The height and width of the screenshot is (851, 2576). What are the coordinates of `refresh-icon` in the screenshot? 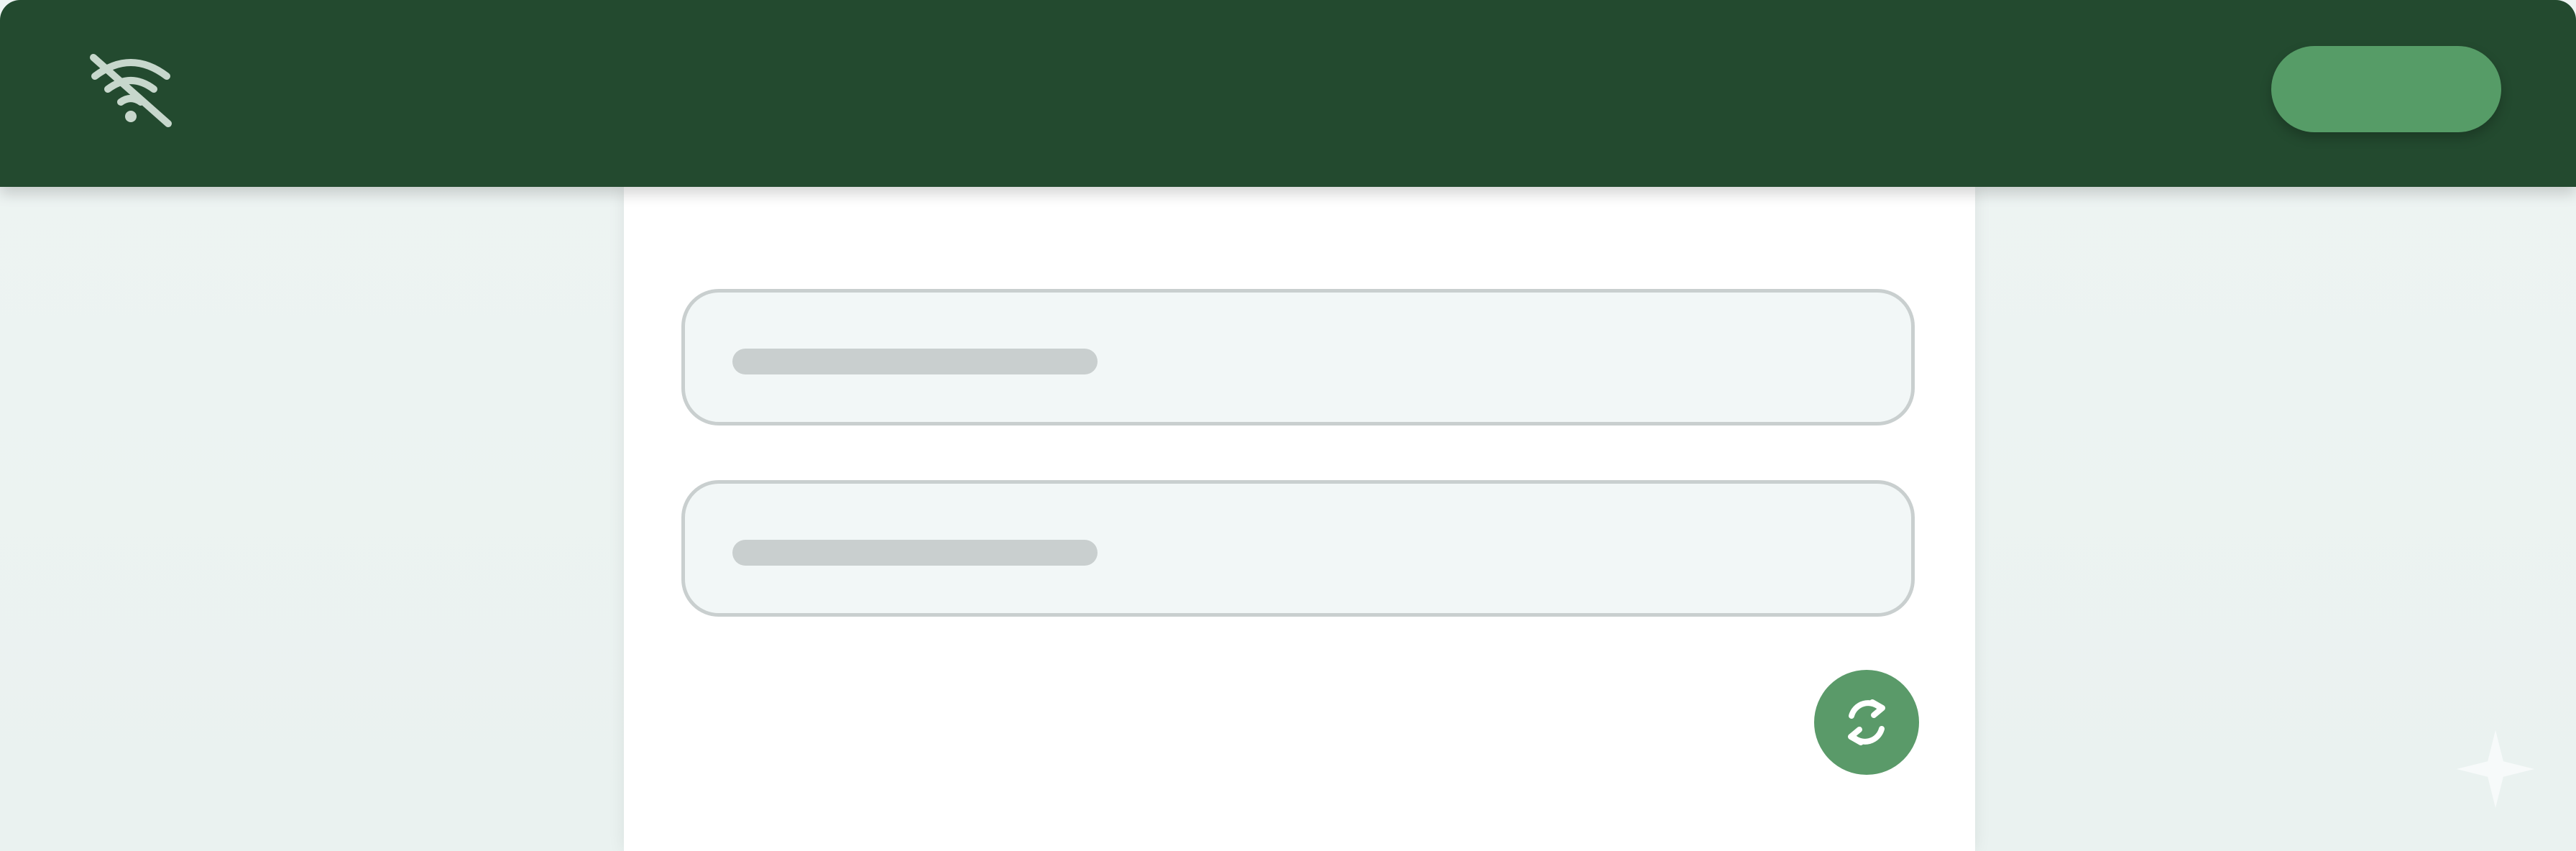 It's located at (1866, 722).